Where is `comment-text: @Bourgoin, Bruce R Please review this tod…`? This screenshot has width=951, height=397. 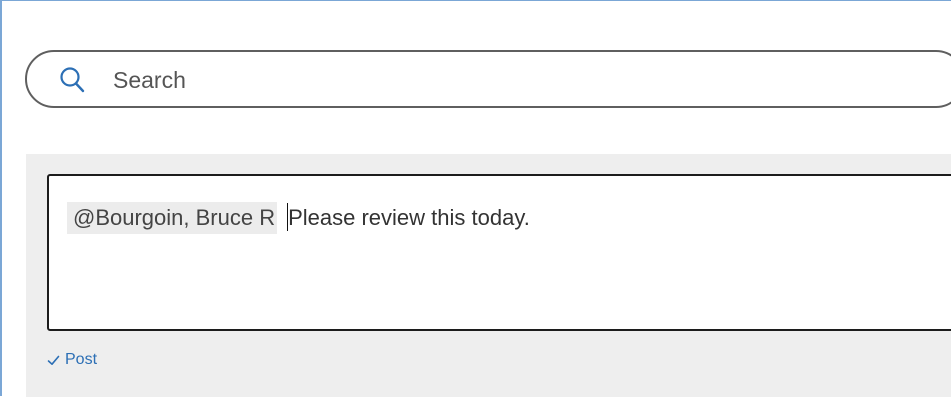
comment-text: @Bourgoin, Bruce R Please review this tod… is located at coordinates (298, 218).